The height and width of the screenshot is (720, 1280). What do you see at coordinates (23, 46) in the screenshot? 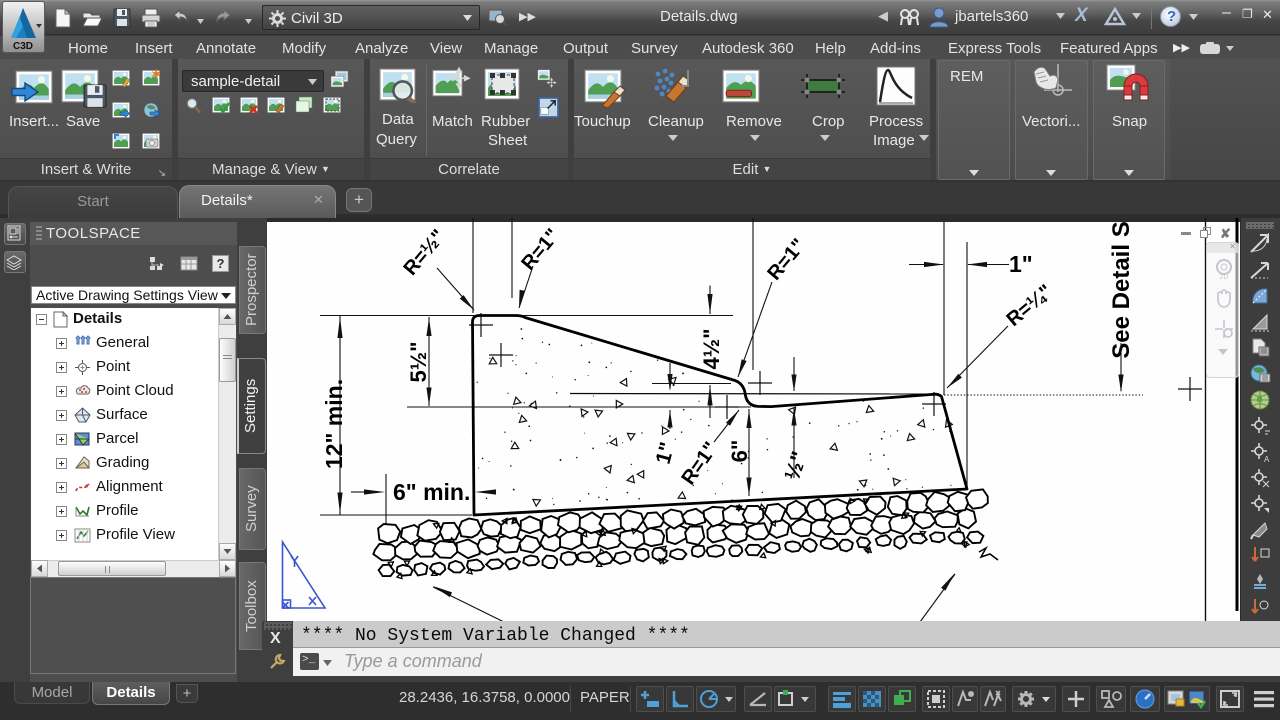
I see `svg-text: C3D` at bounding box center [23, 46].